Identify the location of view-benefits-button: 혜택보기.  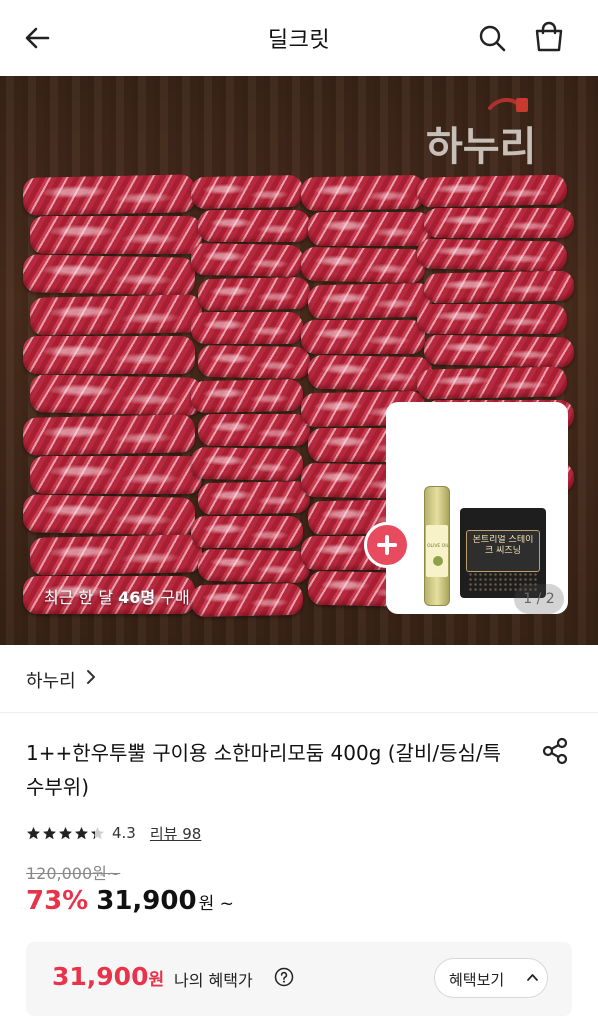
(491, 978).